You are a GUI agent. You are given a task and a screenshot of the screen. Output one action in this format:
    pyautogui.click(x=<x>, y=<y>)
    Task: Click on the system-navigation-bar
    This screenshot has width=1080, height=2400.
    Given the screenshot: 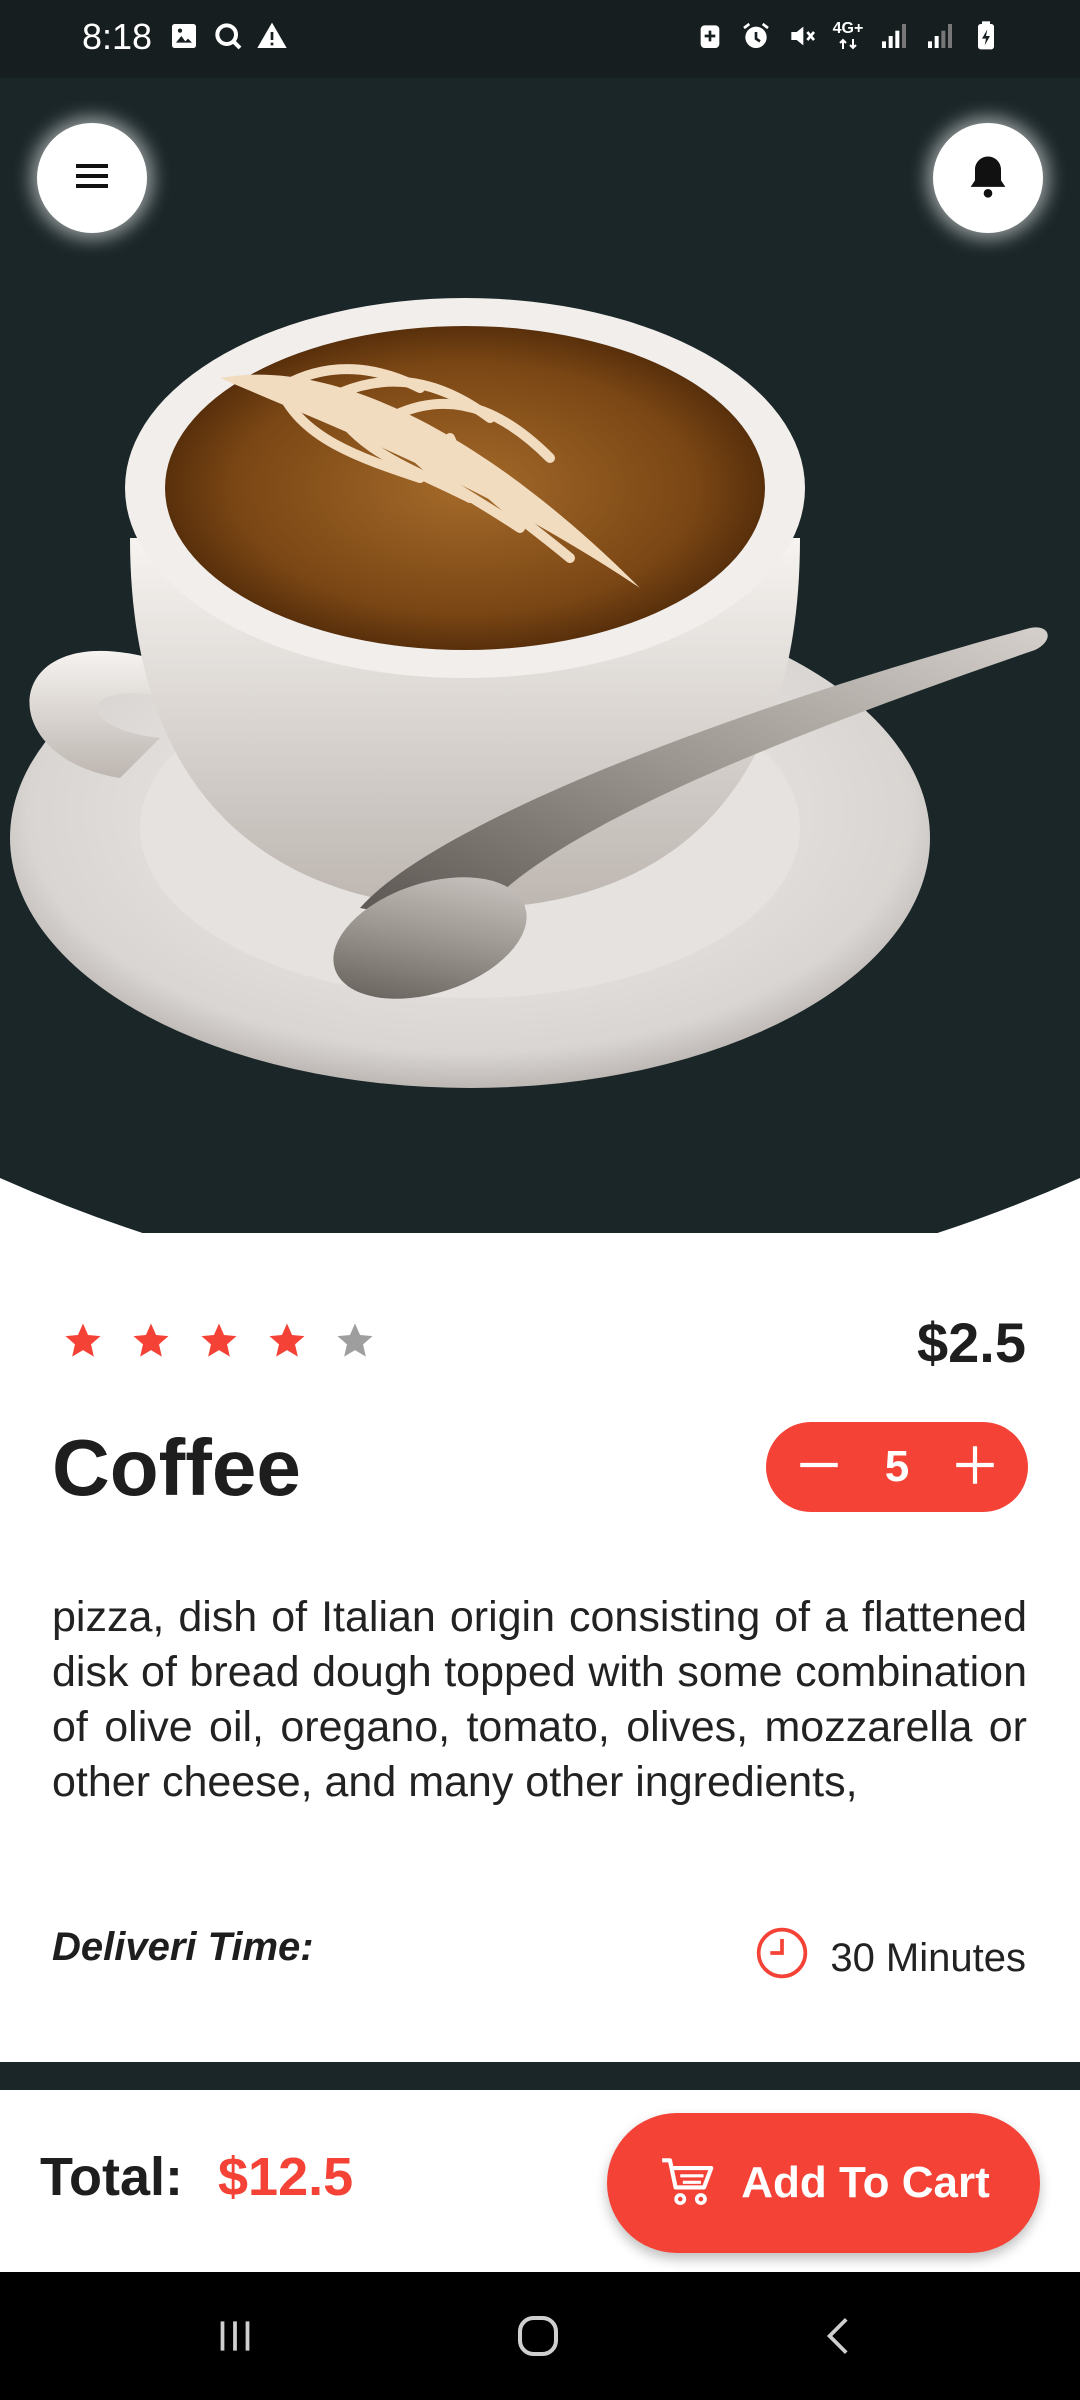 What is the action you would take?
    pyautogui.click(x=540, y=2336)
    